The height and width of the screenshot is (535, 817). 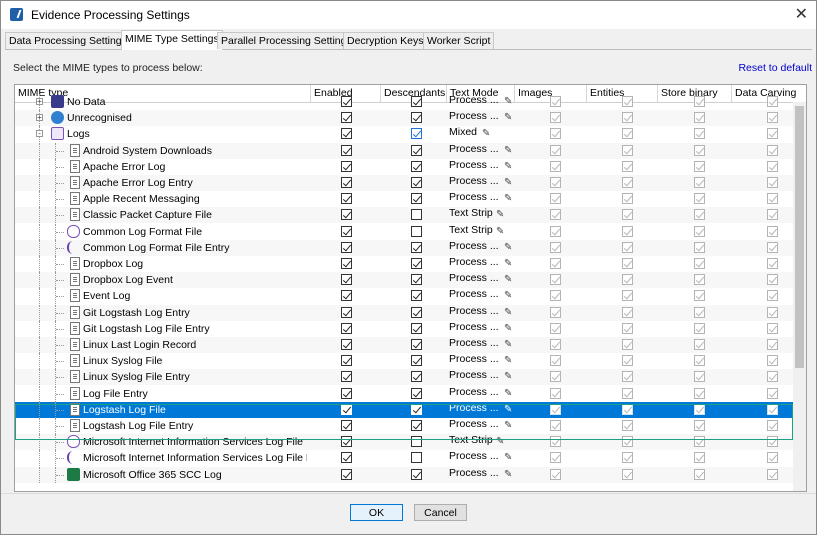 I want to click on table-row: Apache Error Log Entry Process ... ✎, so click(x=404, y=183).